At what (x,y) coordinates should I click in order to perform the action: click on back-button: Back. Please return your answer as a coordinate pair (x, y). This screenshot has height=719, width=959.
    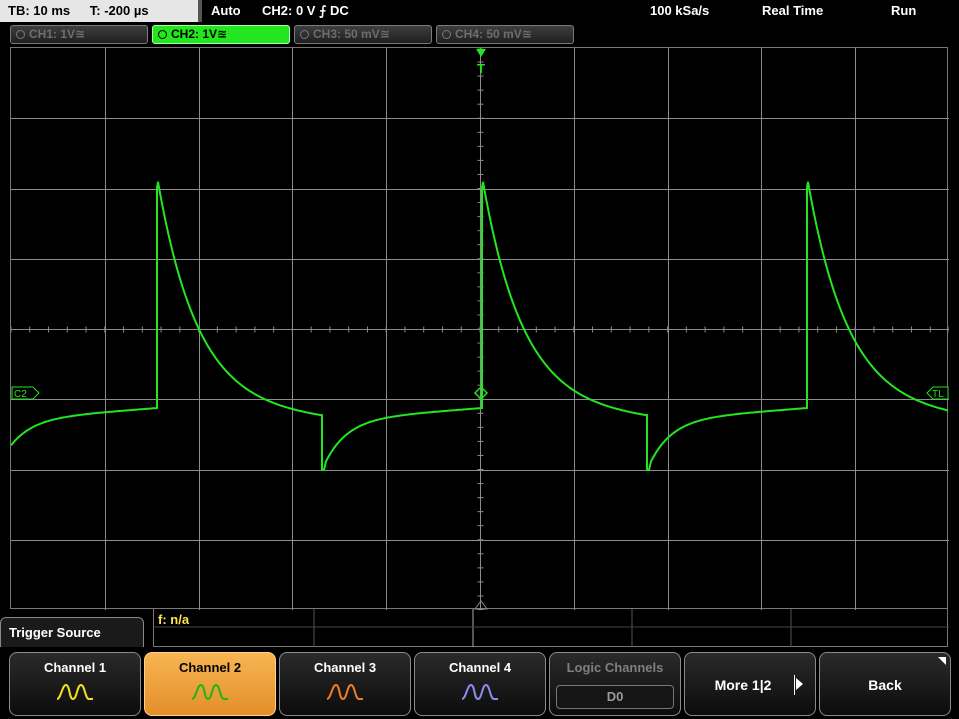
    Looking at the image, I should click on (885, 684).